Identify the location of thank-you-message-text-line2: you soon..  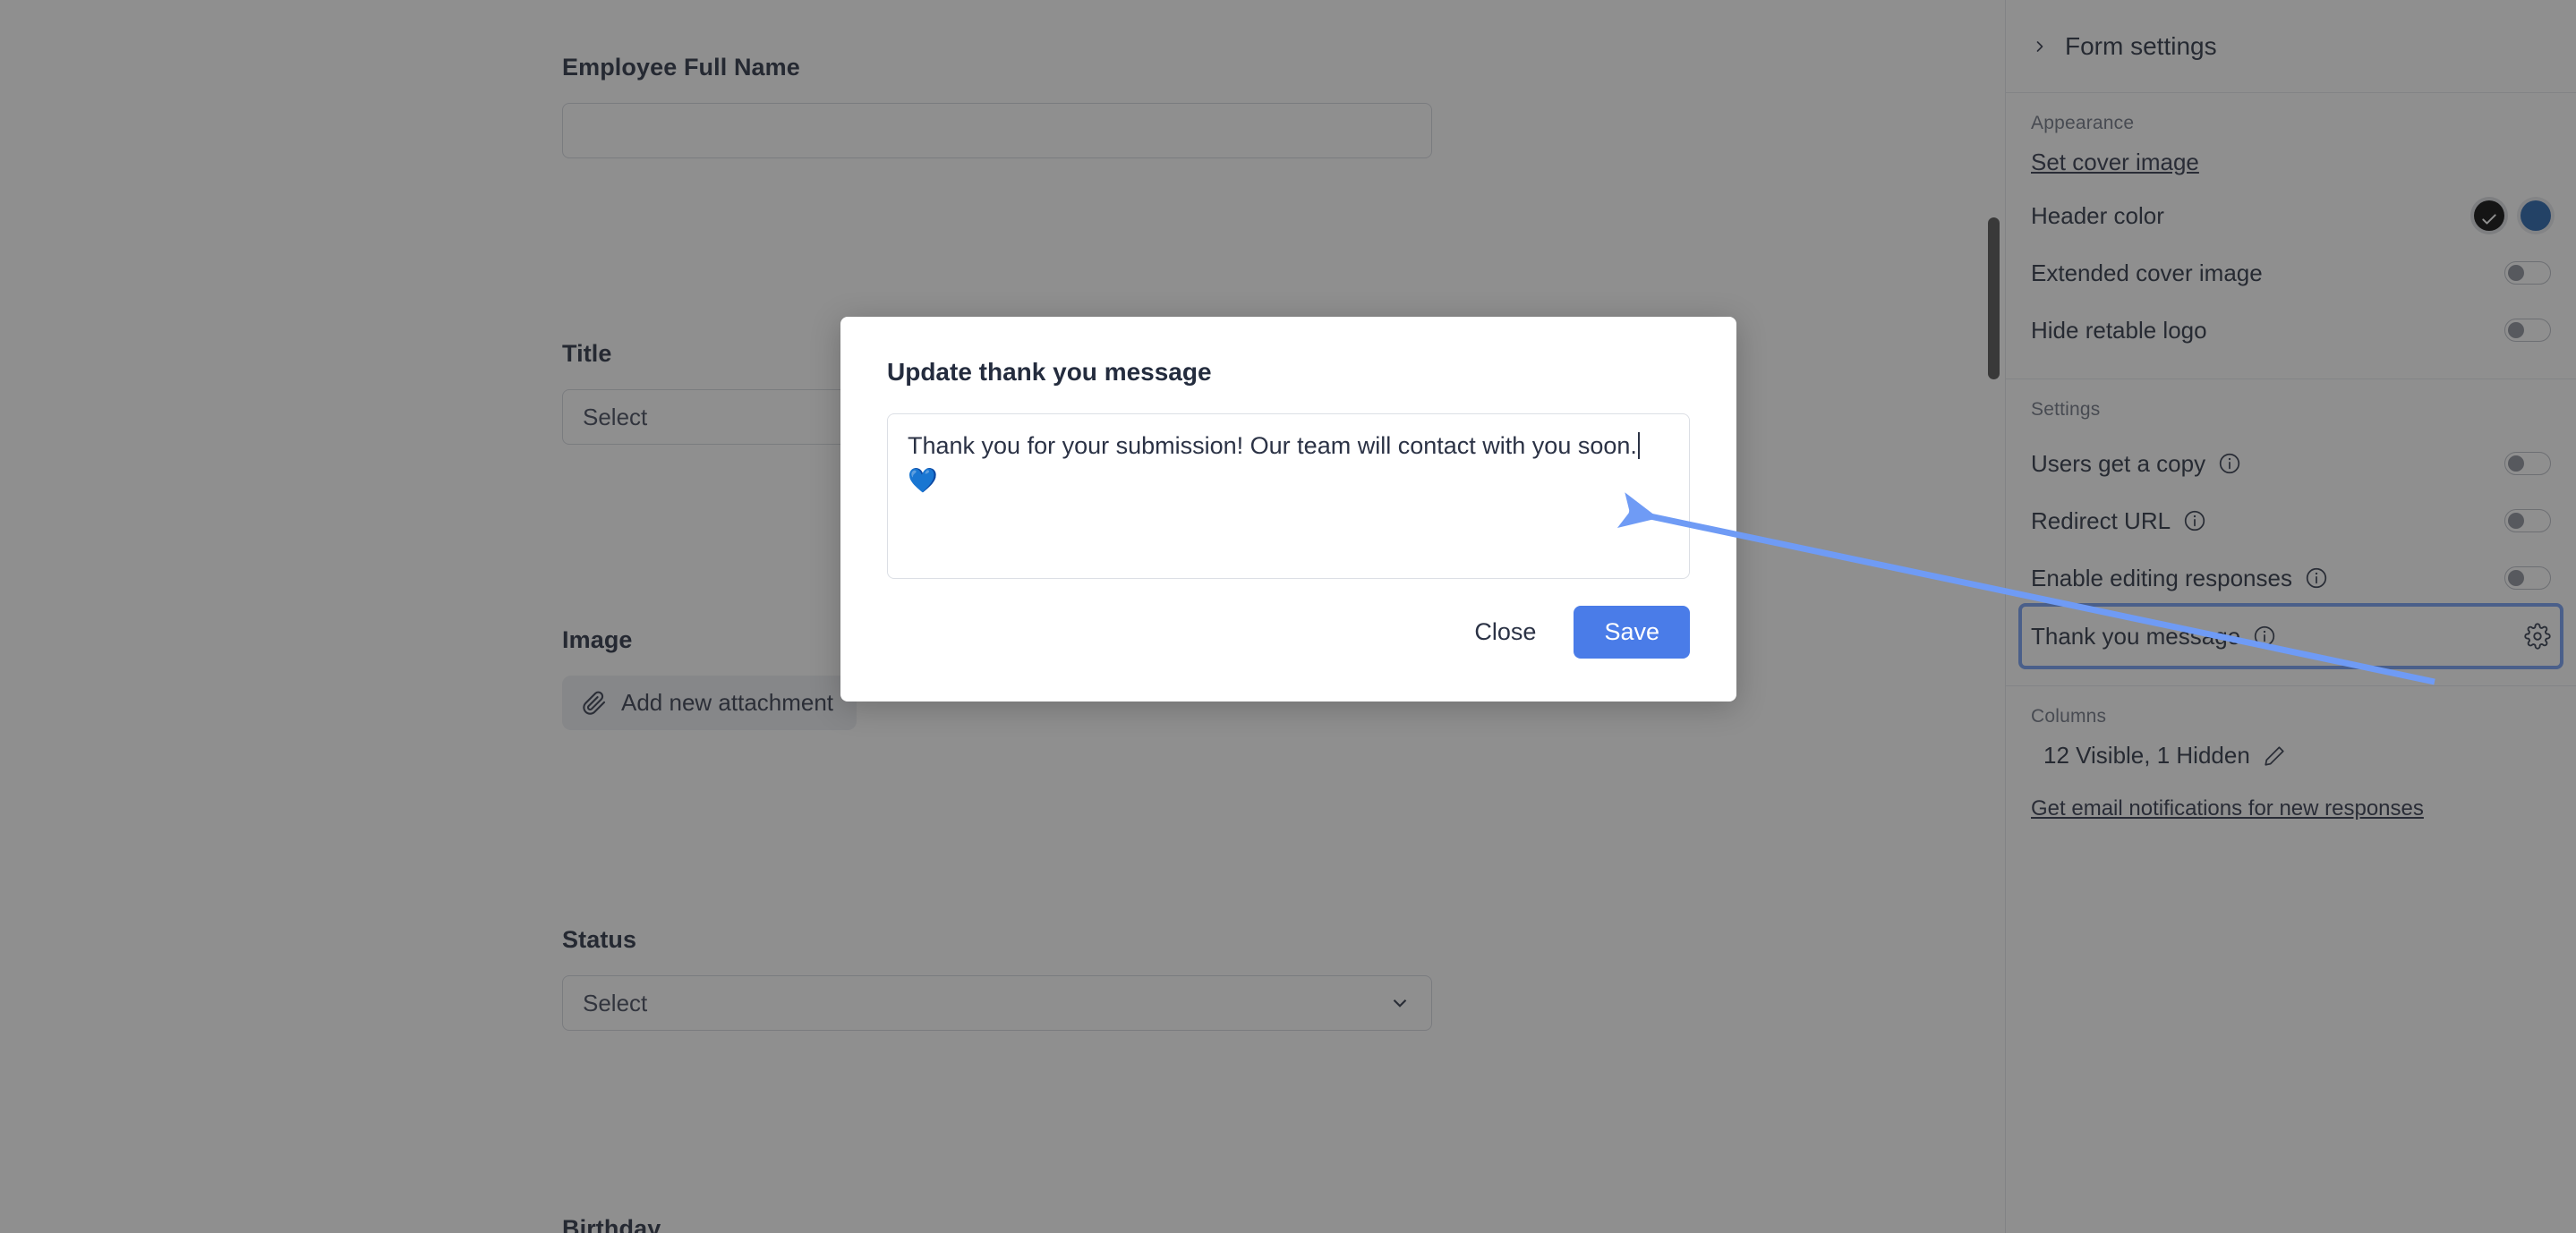
(1584, 445).